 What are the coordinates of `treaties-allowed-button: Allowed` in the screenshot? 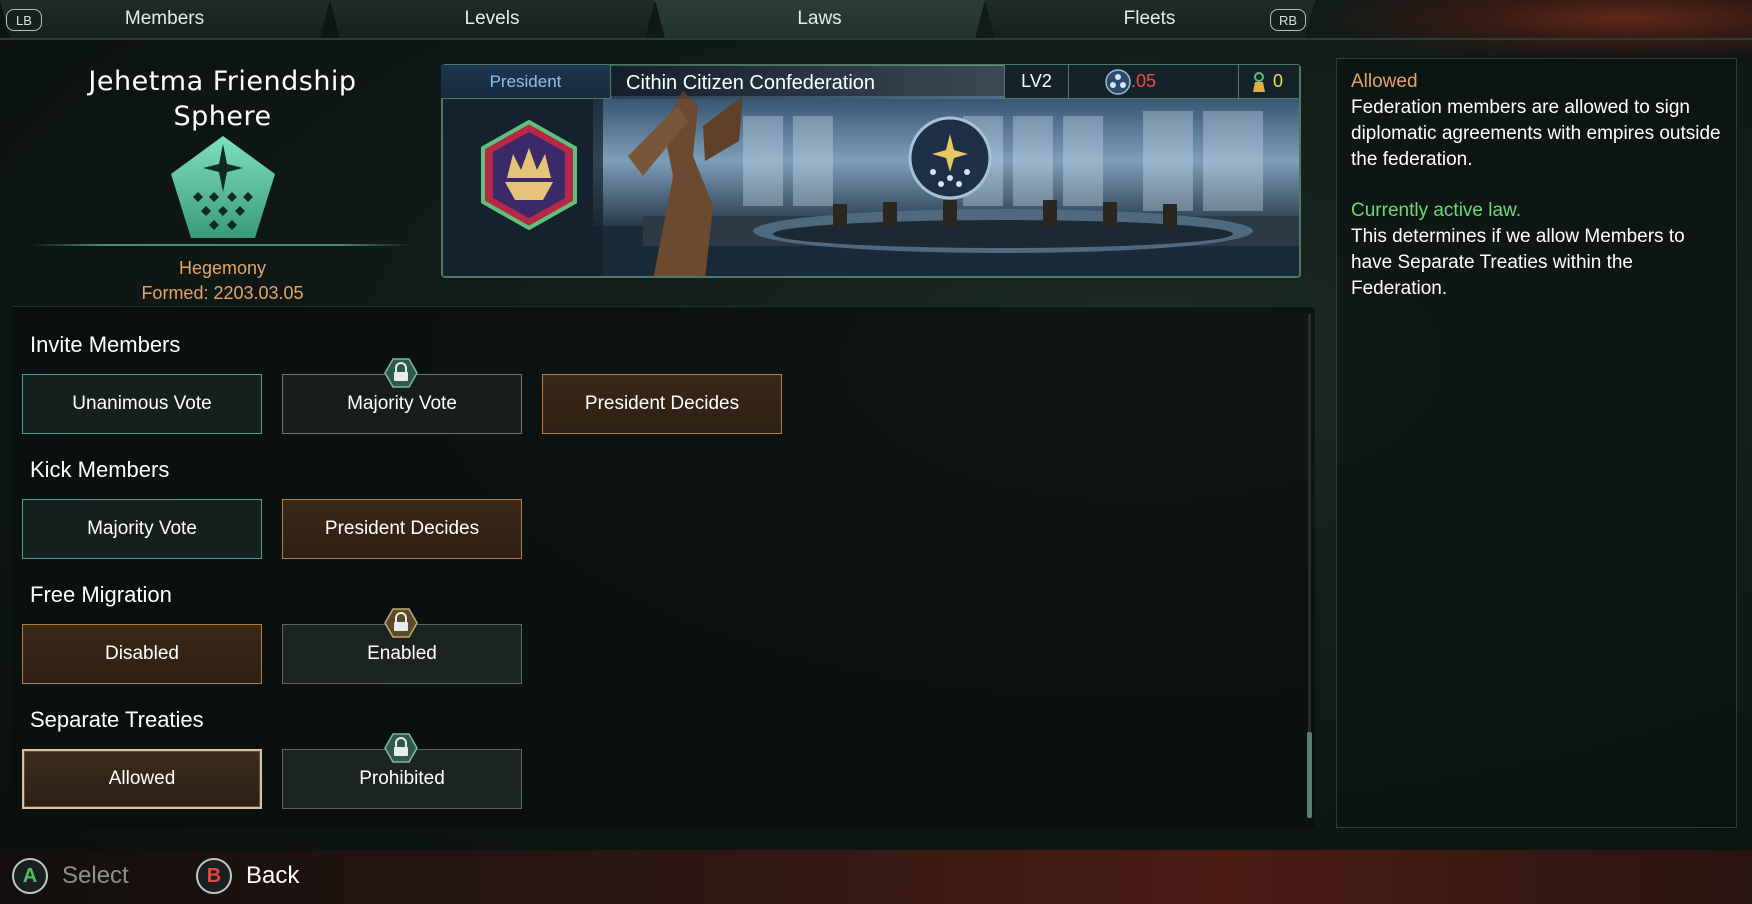 It's located at (142, 779).